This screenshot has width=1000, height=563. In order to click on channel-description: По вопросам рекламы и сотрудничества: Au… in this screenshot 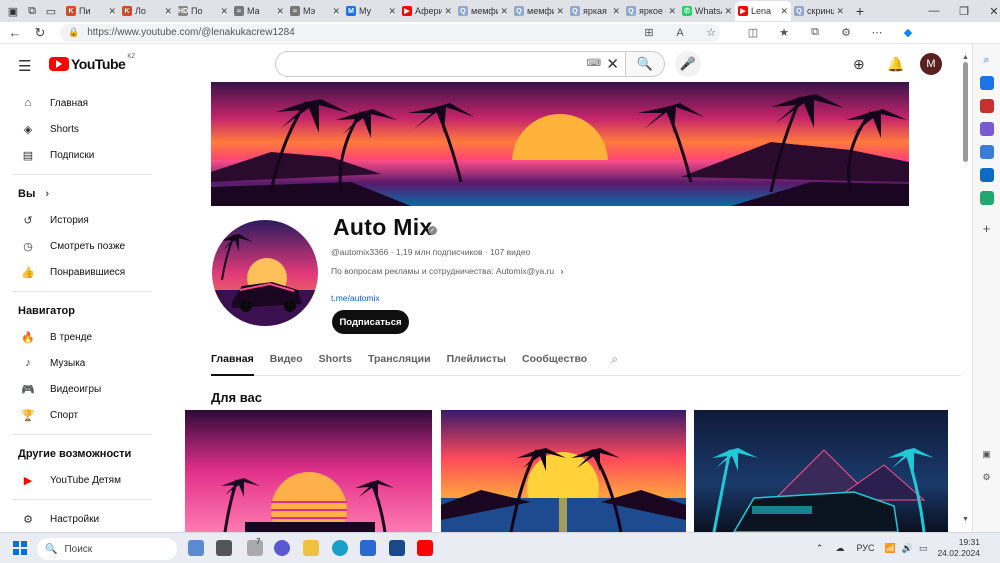, I will do `click(447, 271)`.